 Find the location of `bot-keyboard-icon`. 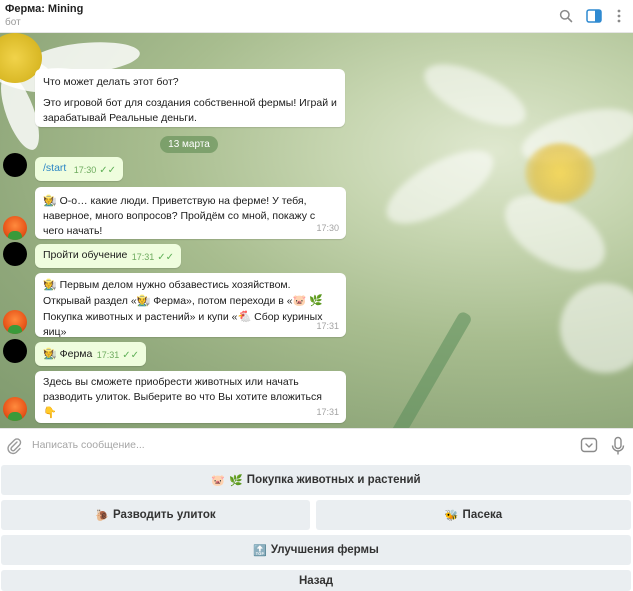

bot-keyboard-icon is located at coordinates (589, 445).